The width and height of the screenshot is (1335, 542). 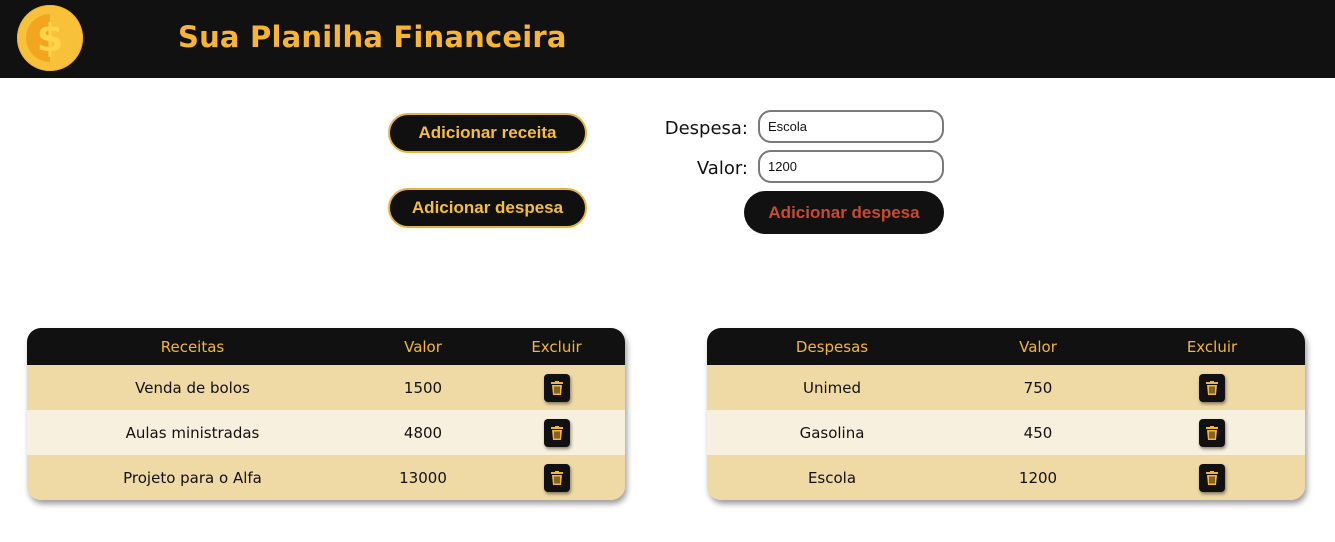 I want to click on despesa-label: Despesa:, so click(x=706, y=128).